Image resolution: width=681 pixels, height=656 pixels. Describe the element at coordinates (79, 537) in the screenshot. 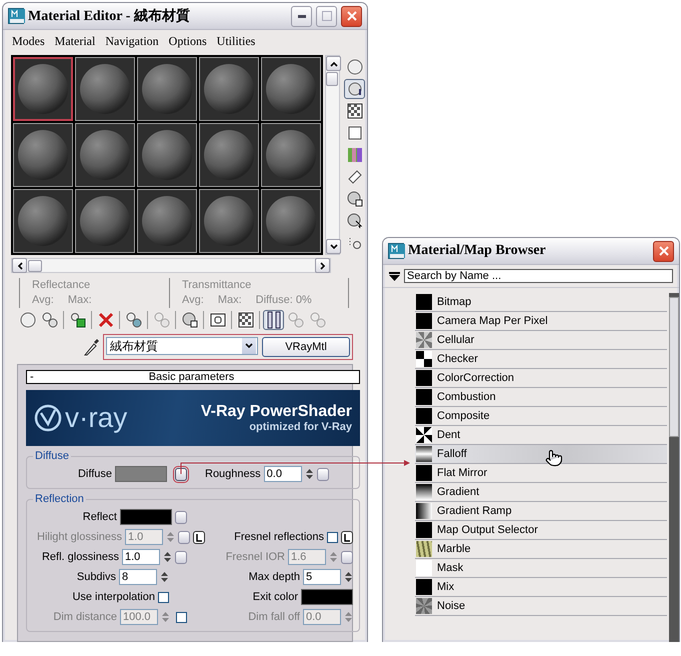

I see `parameter-label: Hilight glossiness` at that location.